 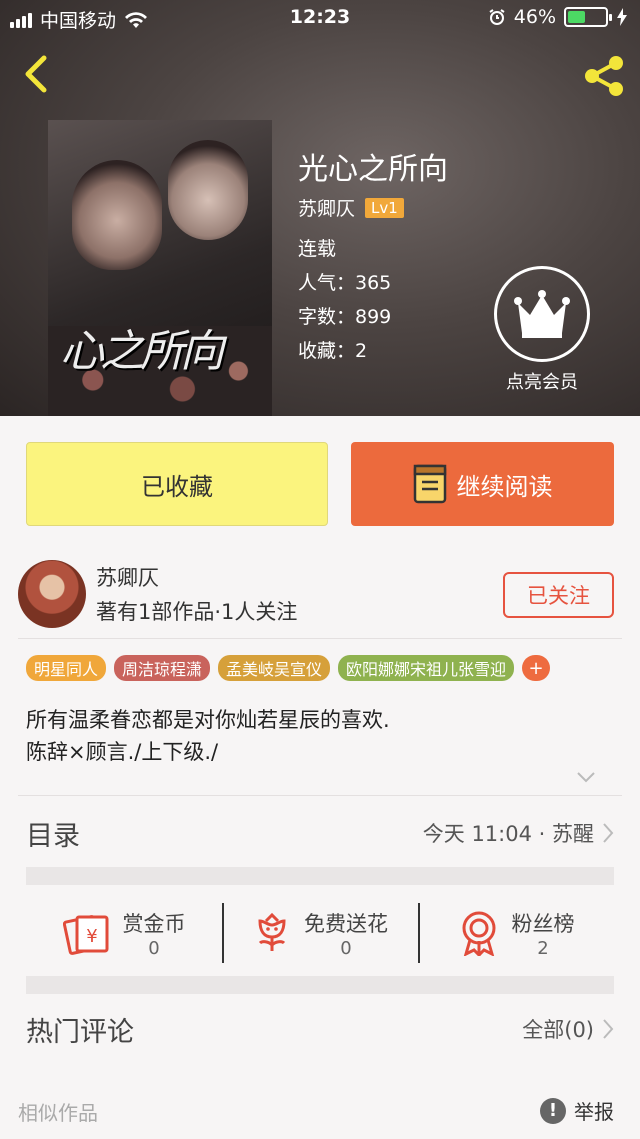 I want to click on send-flower-button: 免费送花 0, so click(x=320, y=933).